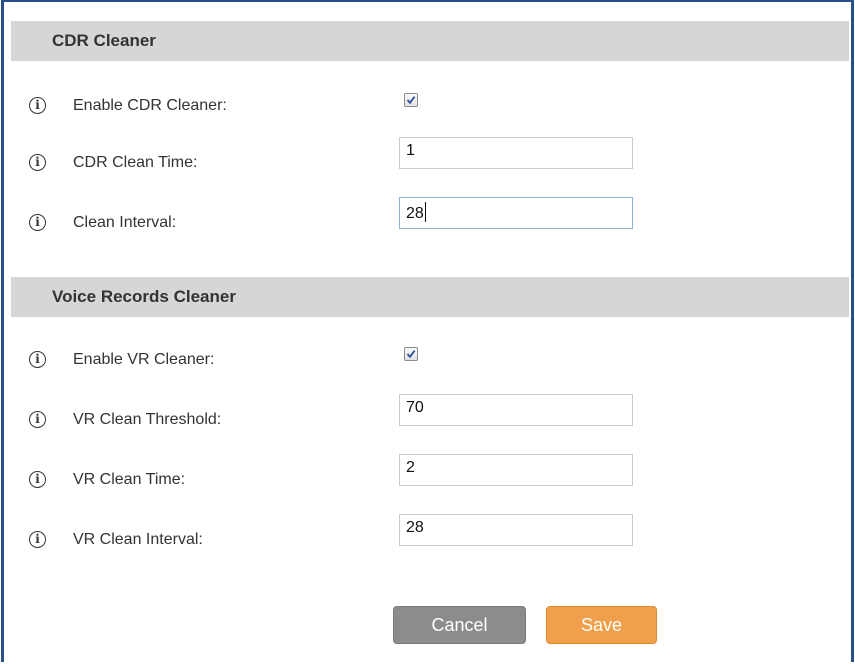  What do you see at coordinates (147, 419) in the screenshot?
I see `vr-clean-threshold-label: VR Clean Threshold:` at bounding box center [147, 419].